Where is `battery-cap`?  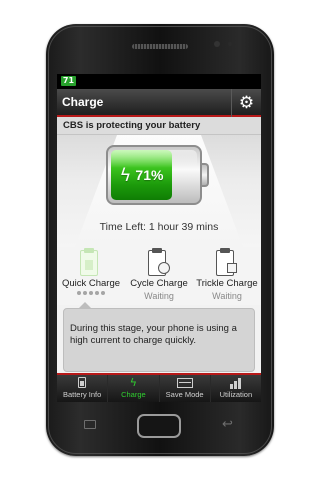
battery-cap is located at coordinates (205, 175).